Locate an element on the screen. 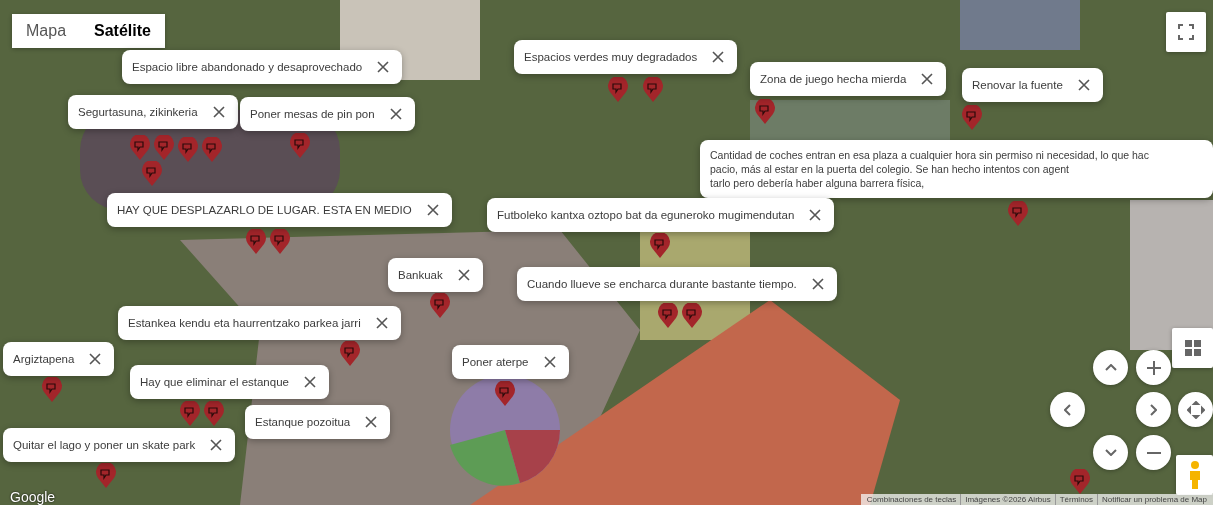 The height and width of the screenshot is (505, 1213). comment-text: Renovar la fuente is located at coordinates (1017, 85).